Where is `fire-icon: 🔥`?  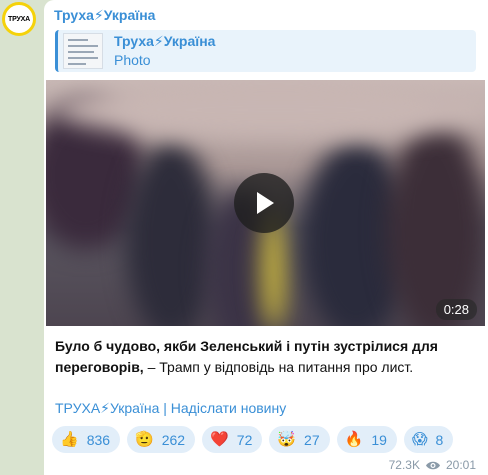
fire-icon: 🔥 is located at coordinates (354, 439).